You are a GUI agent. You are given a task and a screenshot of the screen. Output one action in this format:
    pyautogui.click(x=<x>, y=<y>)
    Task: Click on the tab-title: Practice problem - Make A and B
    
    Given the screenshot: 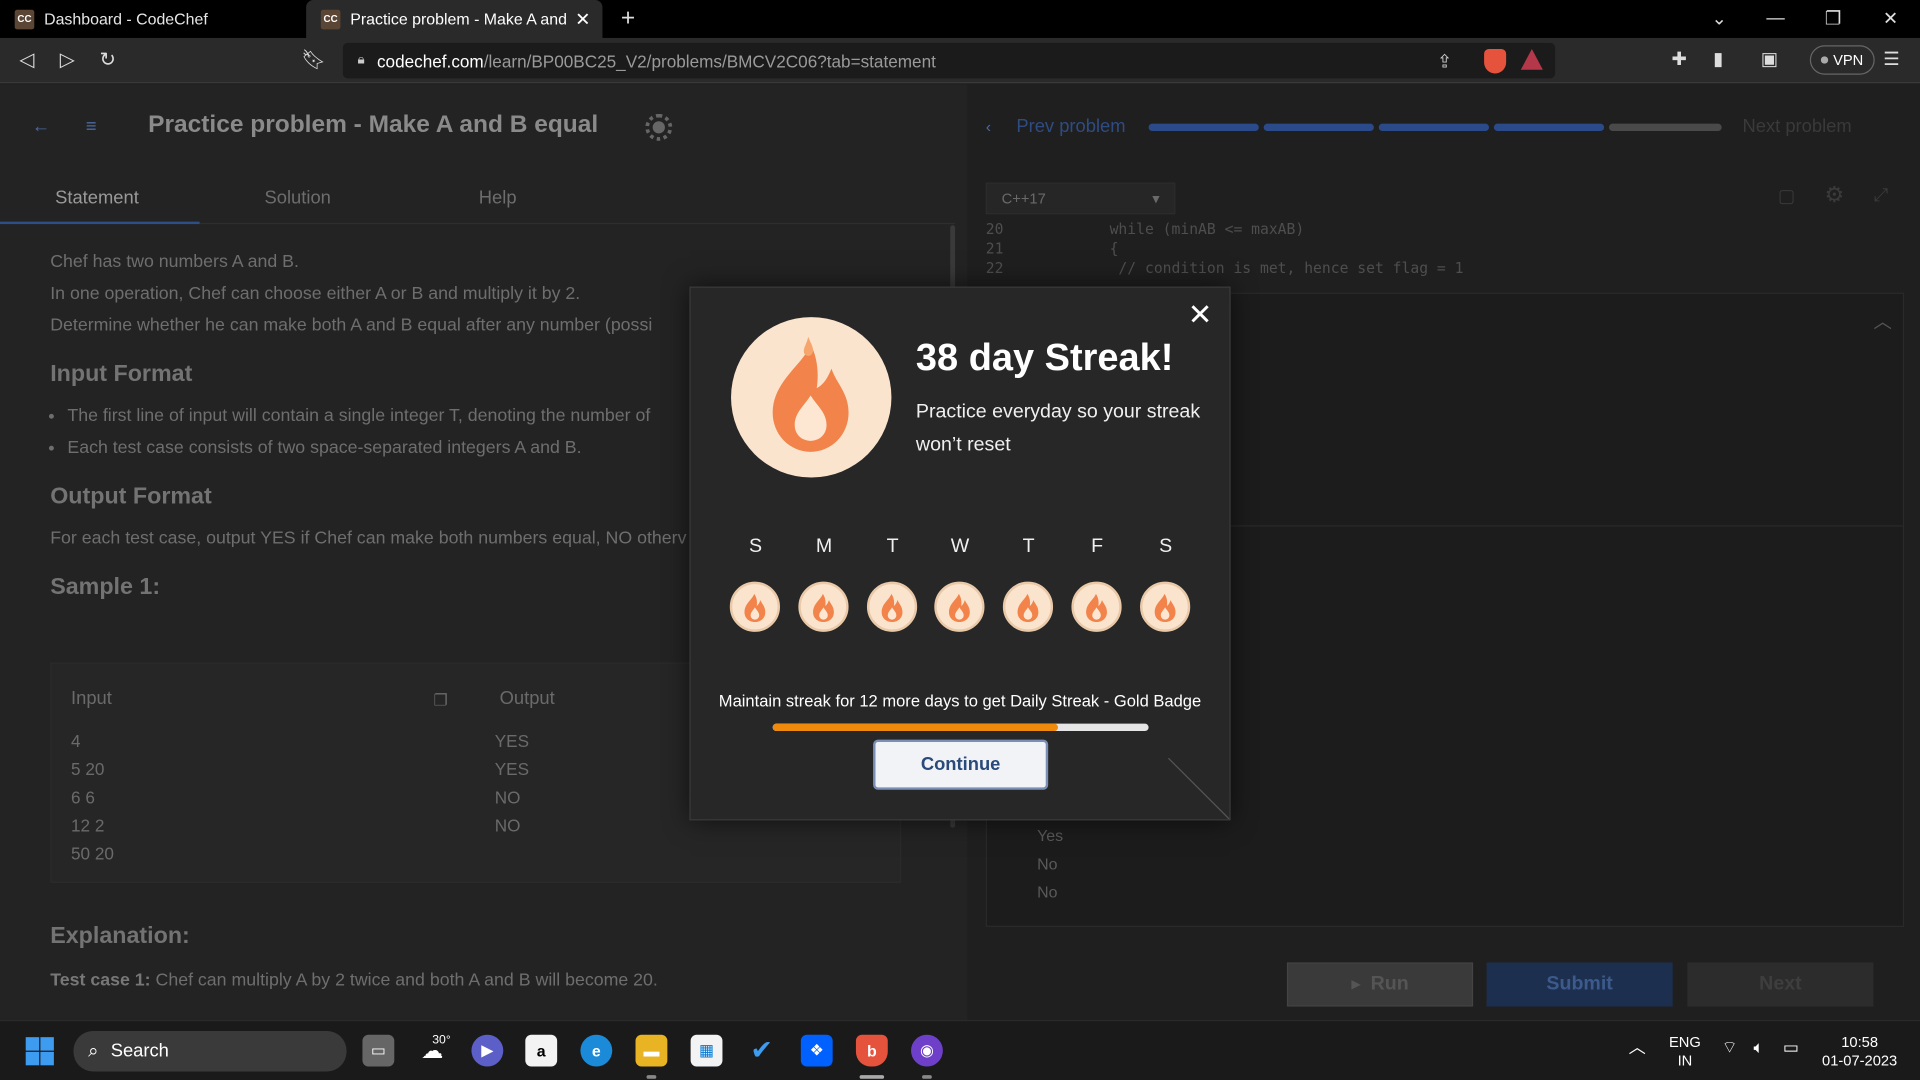 What is the action you would take?
    pyautogui.click(x=460, y=19)
    